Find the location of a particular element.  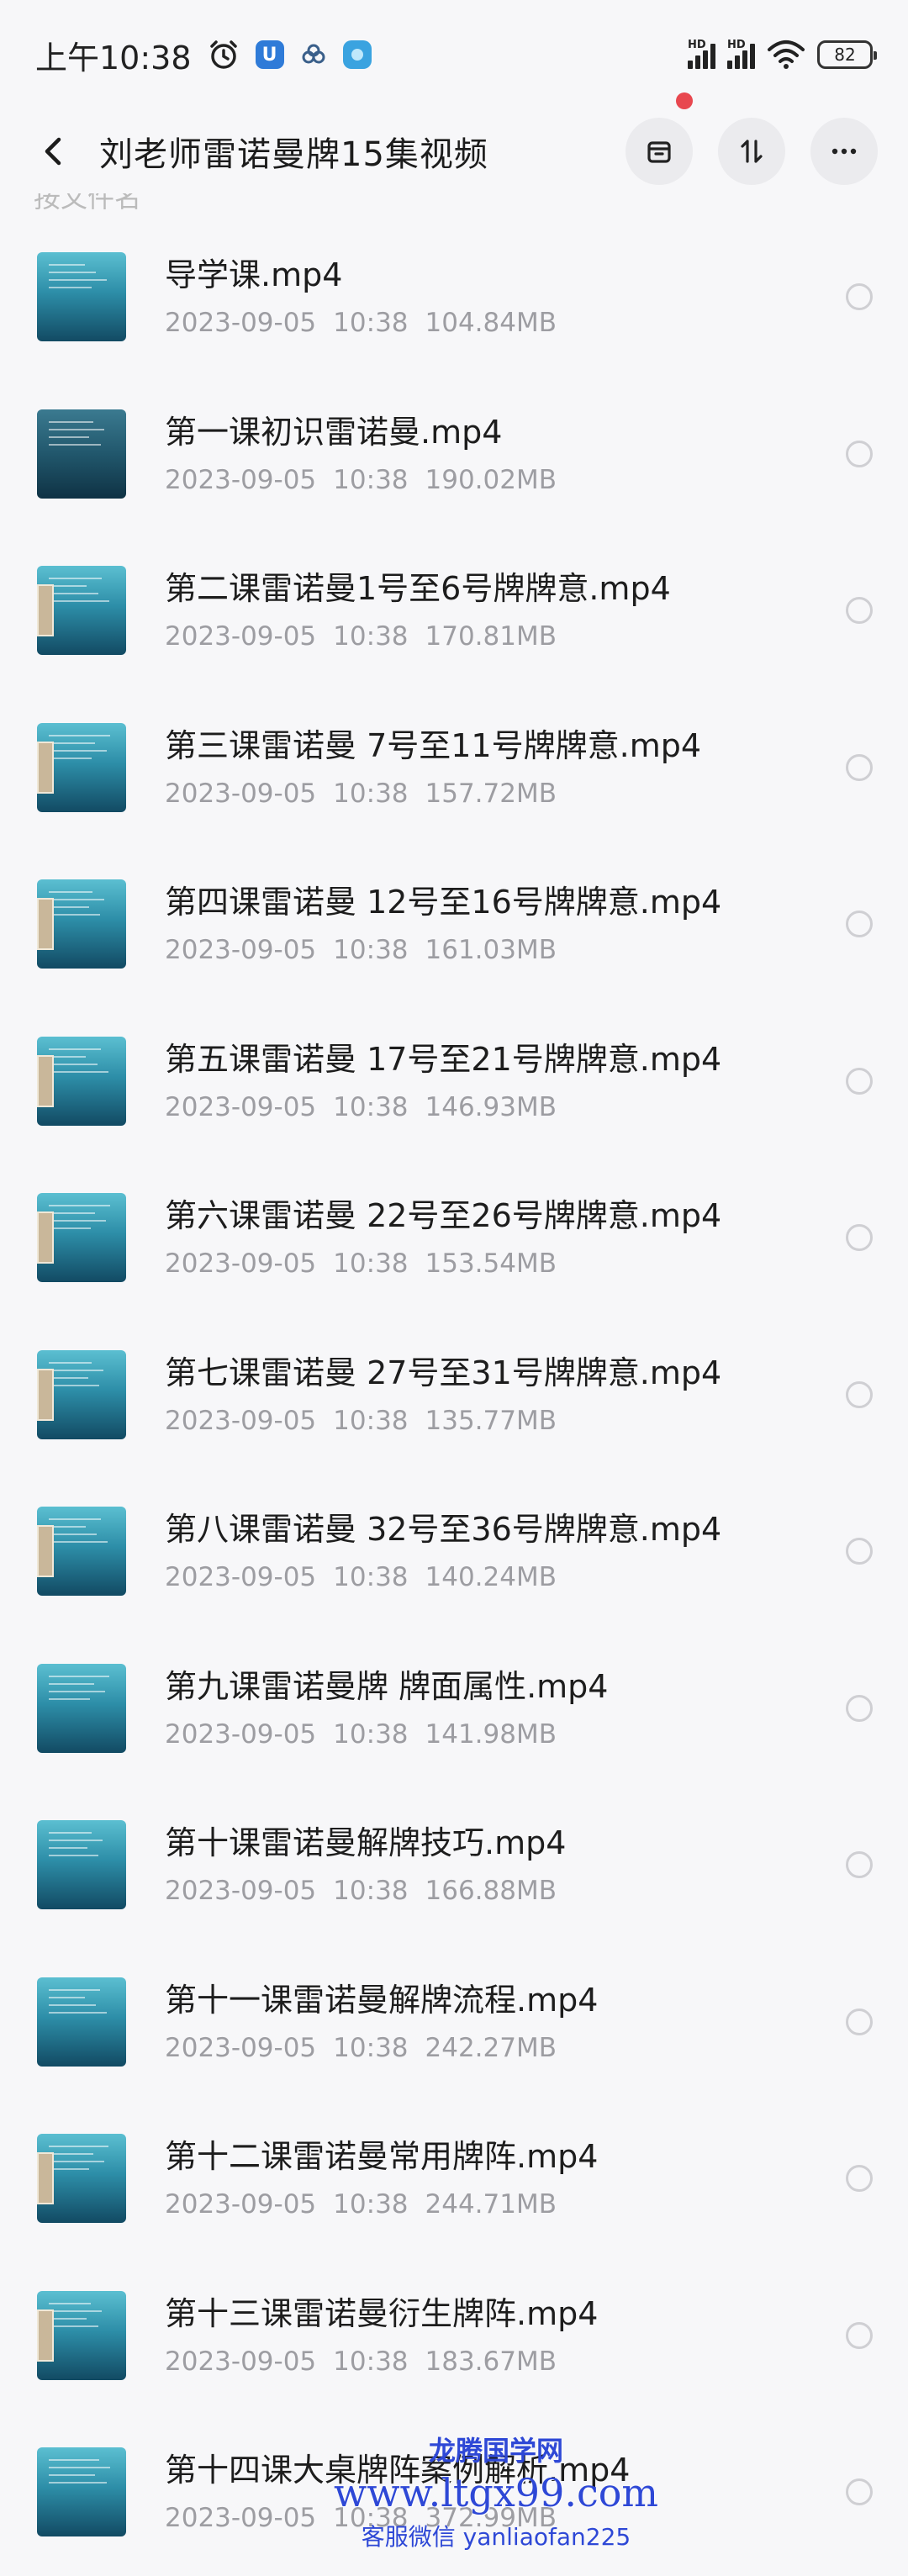

file-meta: 2023-09-05 10:38 166.88MB is located at coordinates (505, 1891).